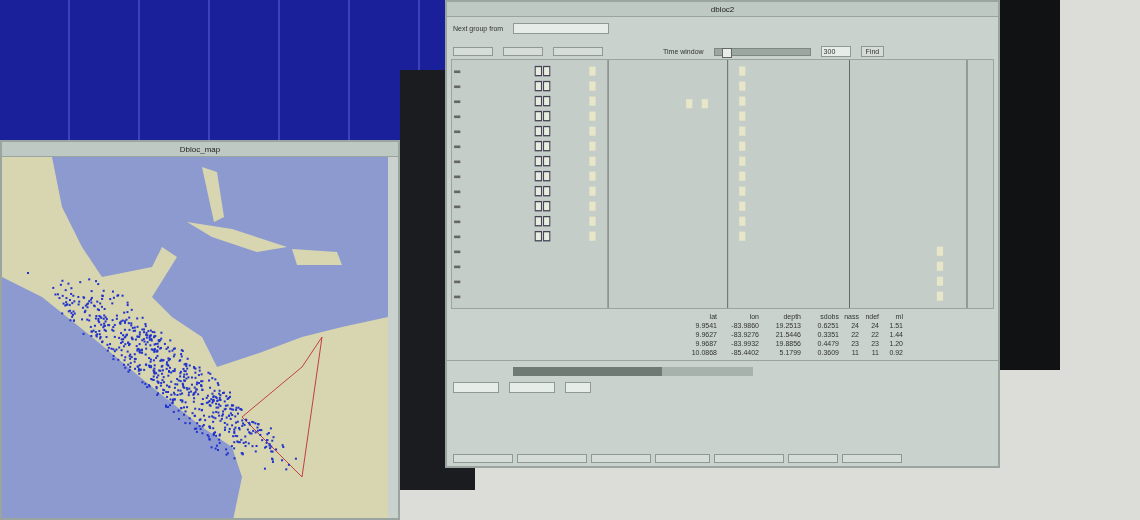  I want to click on slider-thumb, so click(727, 52).